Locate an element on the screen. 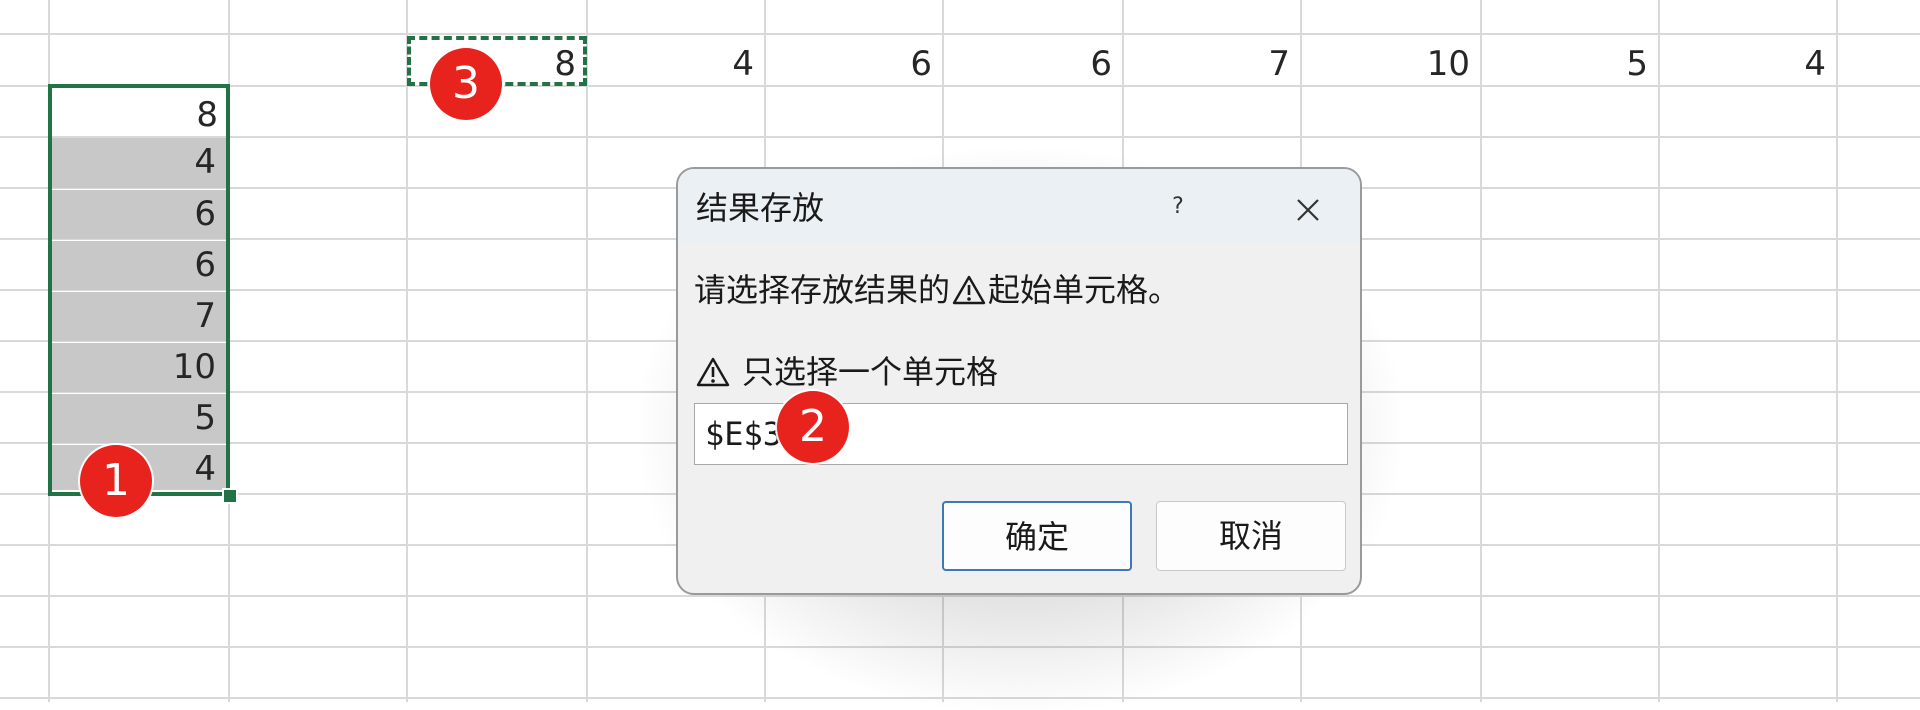 This screenshot has width=1920, height=710. warning-text: 只选择一个单元格 is located at coordinates (870, 372).